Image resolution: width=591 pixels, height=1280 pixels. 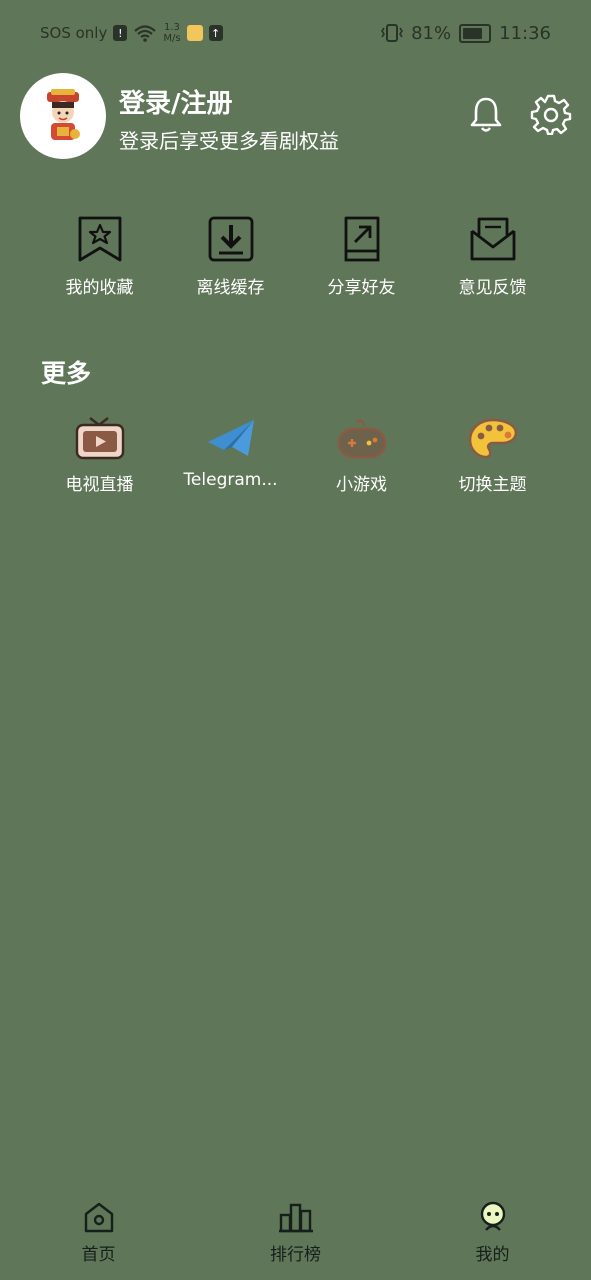 I want to click on avatar, so click(x=63, y=116).